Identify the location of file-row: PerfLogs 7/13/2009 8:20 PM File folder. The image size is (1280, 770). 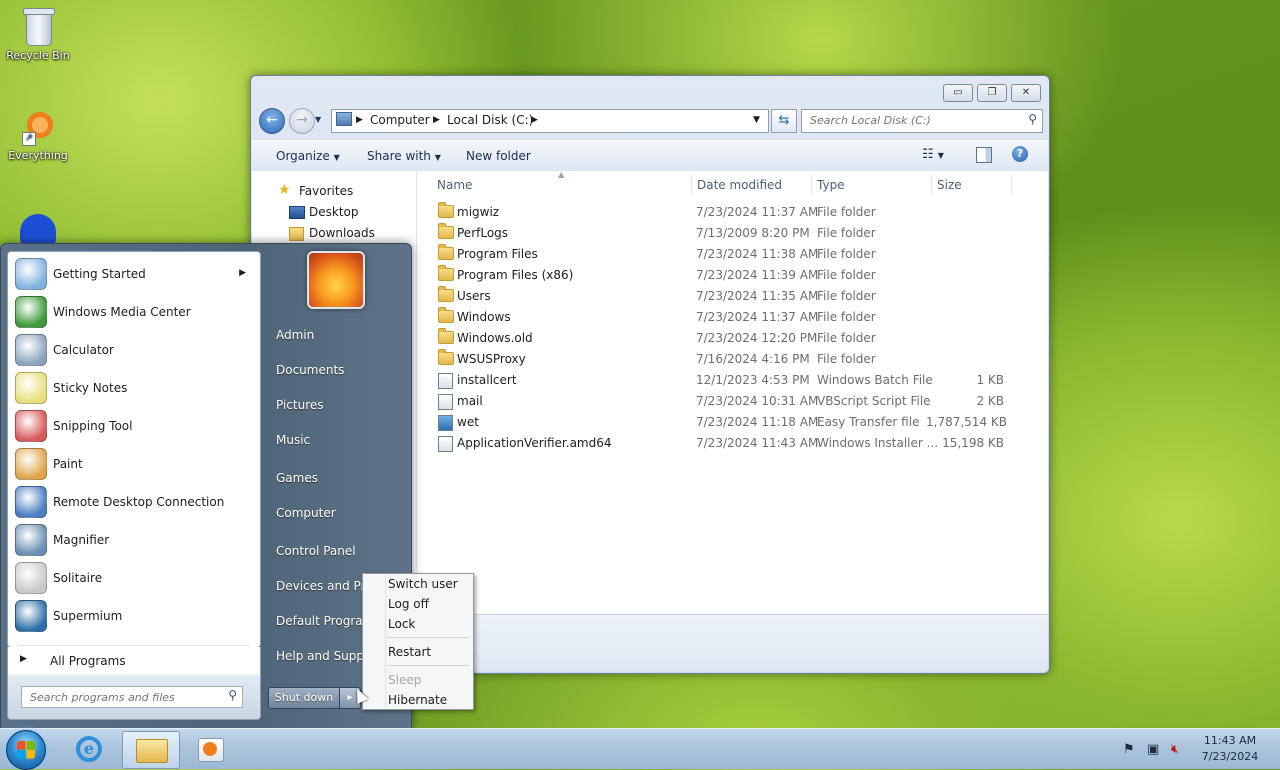
(726, 233).